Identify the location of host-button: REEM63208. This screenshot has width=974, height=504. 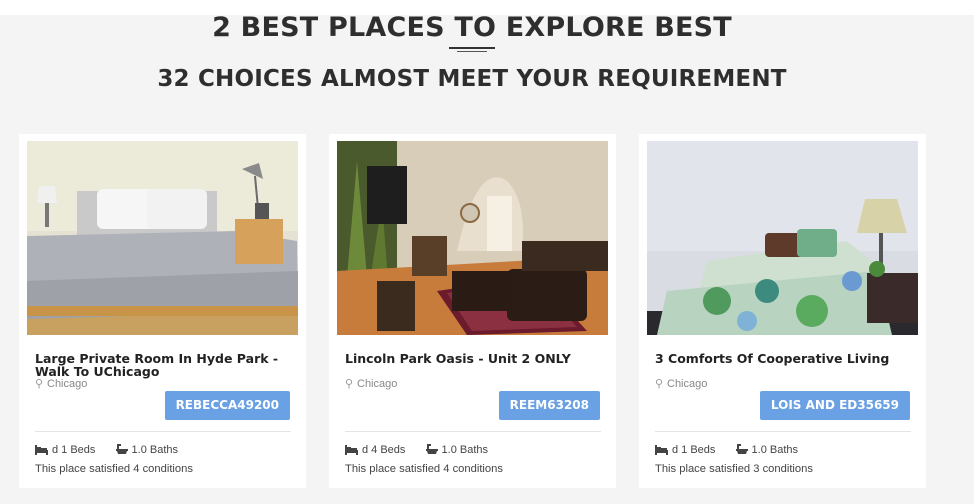
(549, 405).